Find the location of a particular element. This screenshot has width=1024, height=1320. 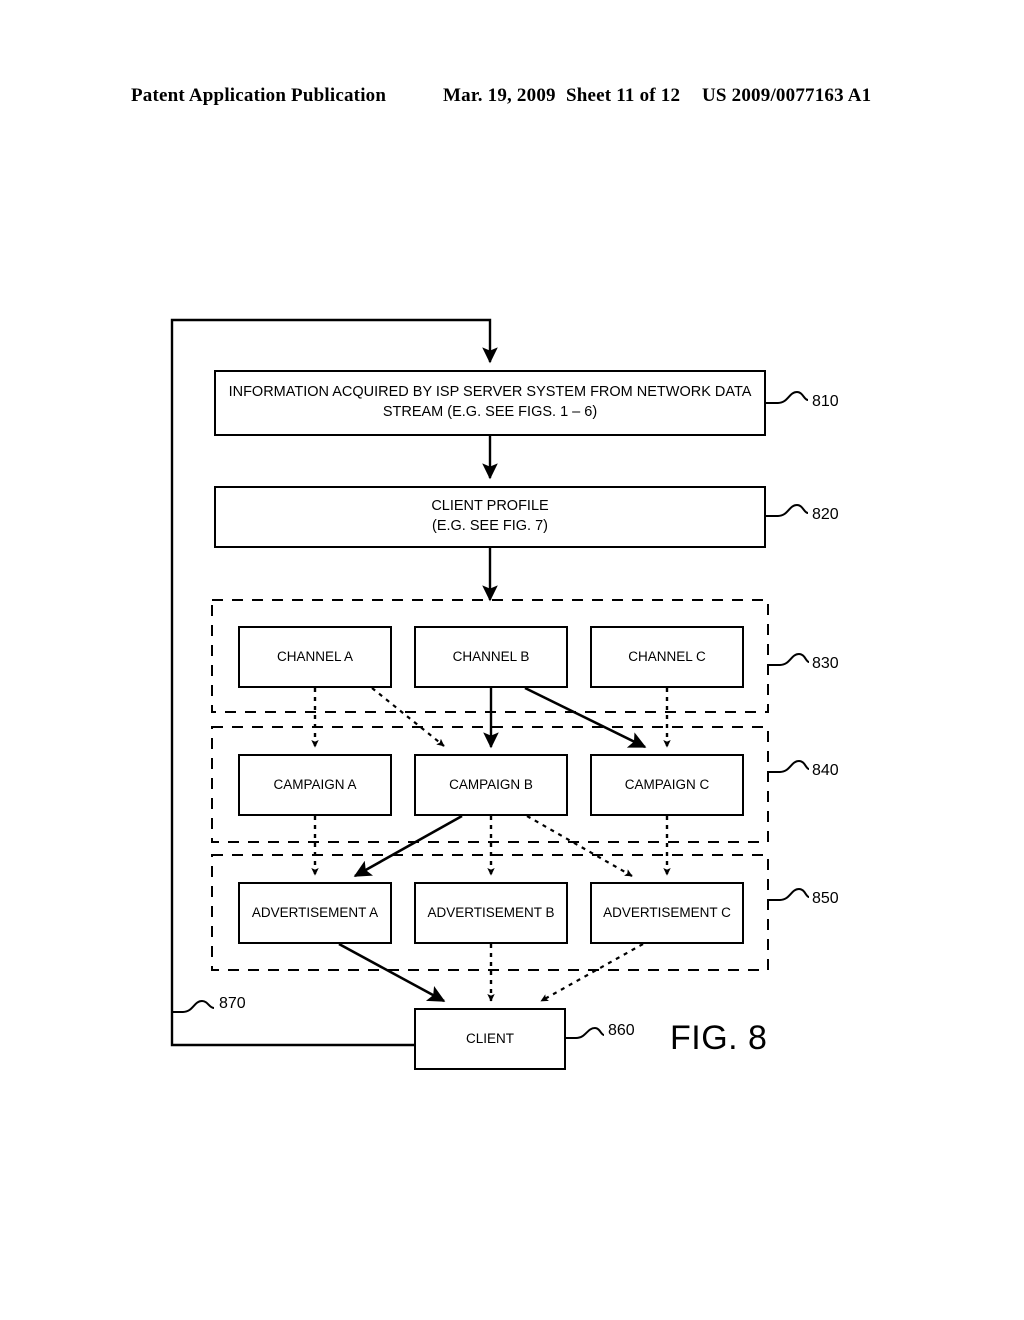

node-campaign-c-label: CAMPAIGN C is located at coordinates (667, 784).